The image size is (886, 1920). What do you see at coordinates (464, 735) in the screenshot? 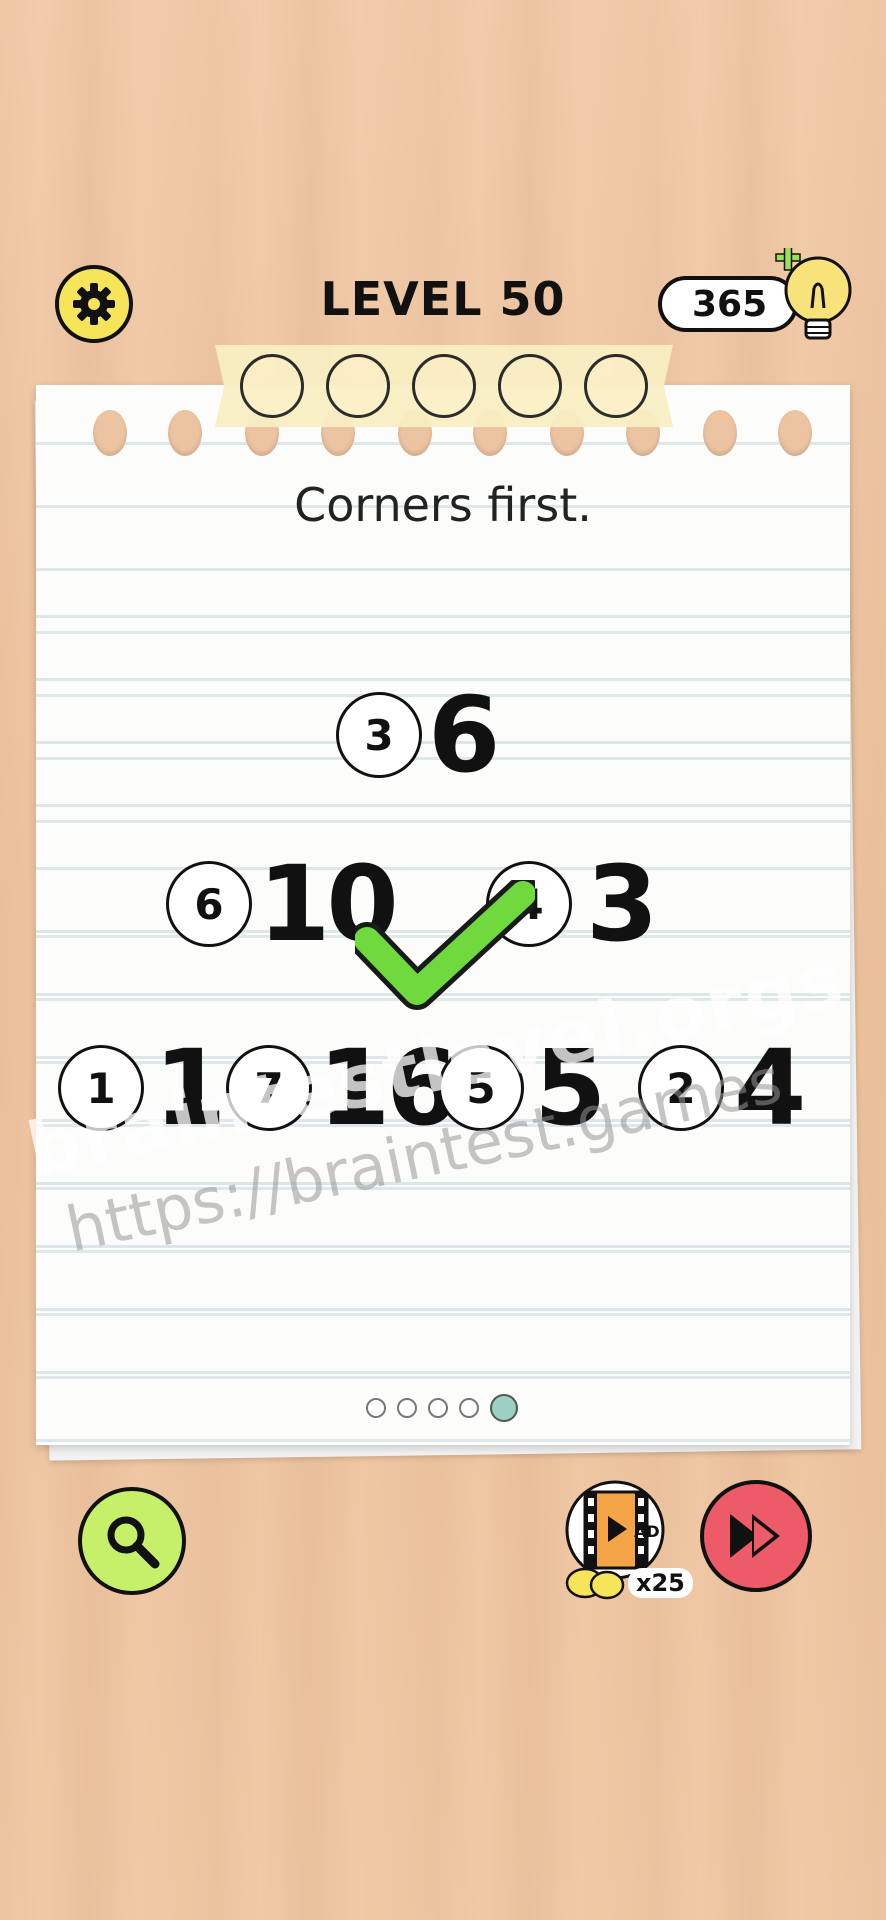
I see `number-value: 6` at bounding box center [464, 735].